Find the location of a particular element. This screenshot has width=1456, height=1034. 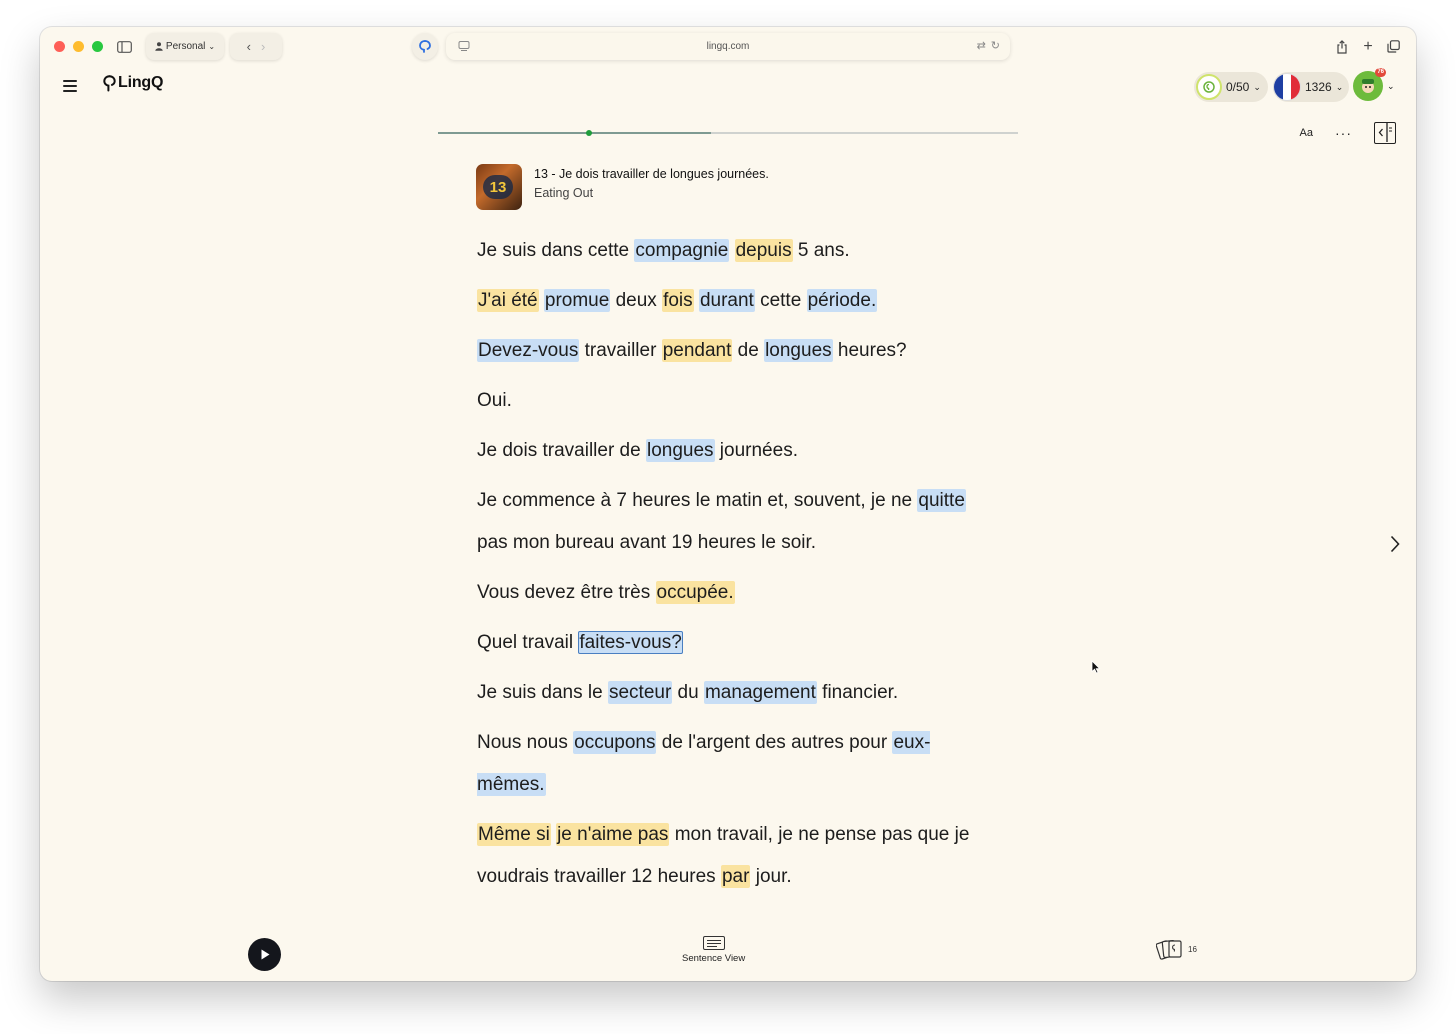

side-panel-toggle-button is located at coordinates (1385, 133).